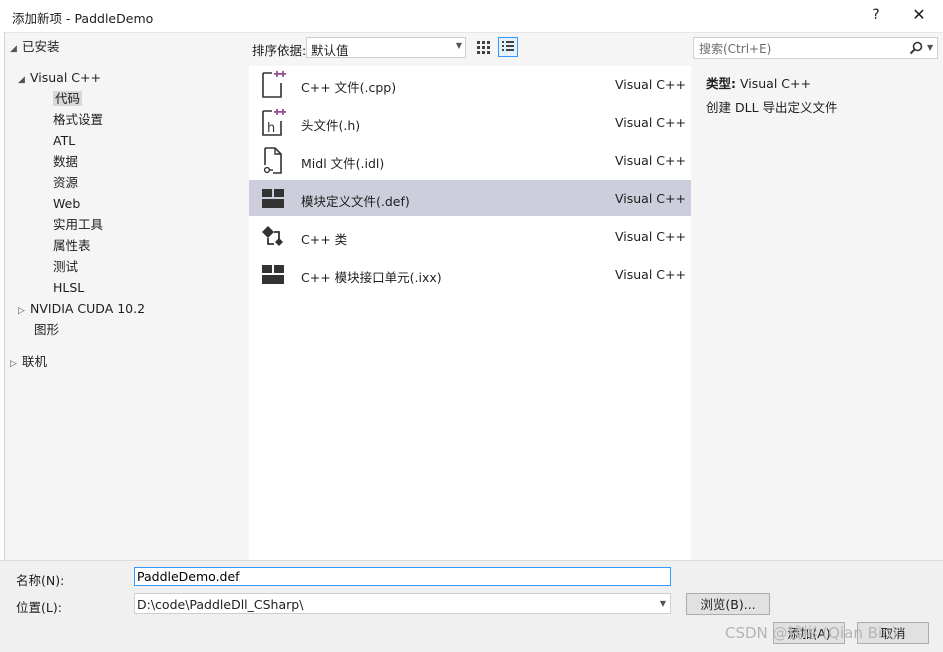 This screenshot has height=652, width=943. I want to click on tree-item-web: Web, so click(66, 204).